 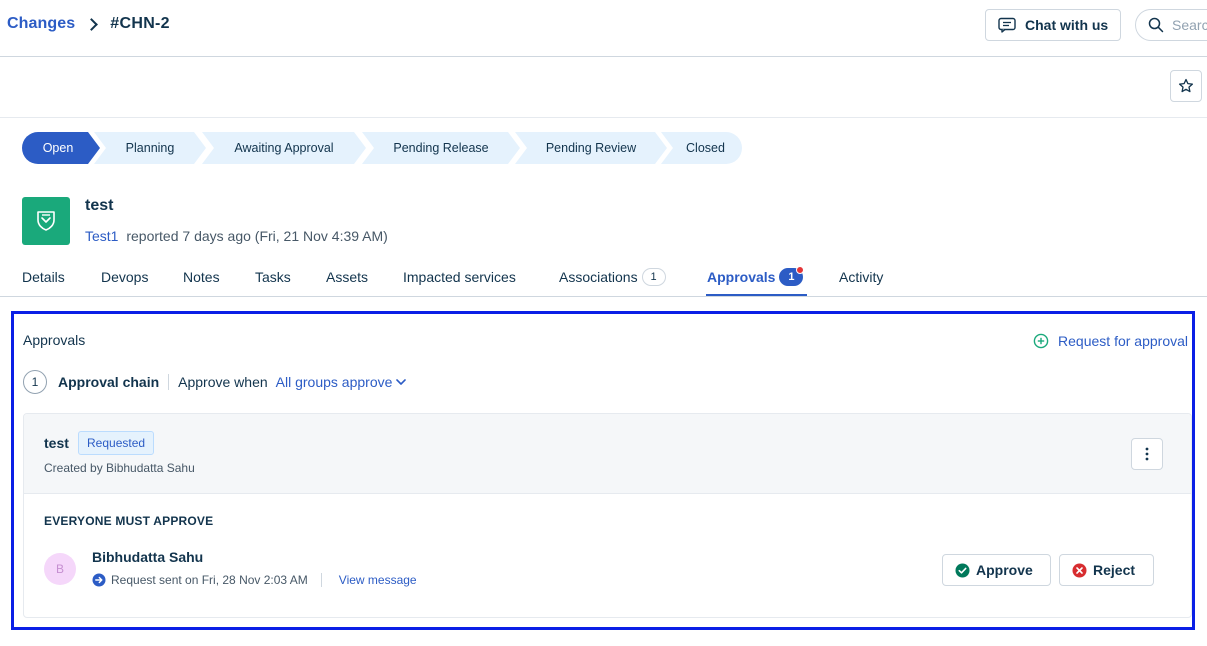 I want to click on top-bar: Changes #CHN-2 Chat with us Search, so click(x=603, y=28).